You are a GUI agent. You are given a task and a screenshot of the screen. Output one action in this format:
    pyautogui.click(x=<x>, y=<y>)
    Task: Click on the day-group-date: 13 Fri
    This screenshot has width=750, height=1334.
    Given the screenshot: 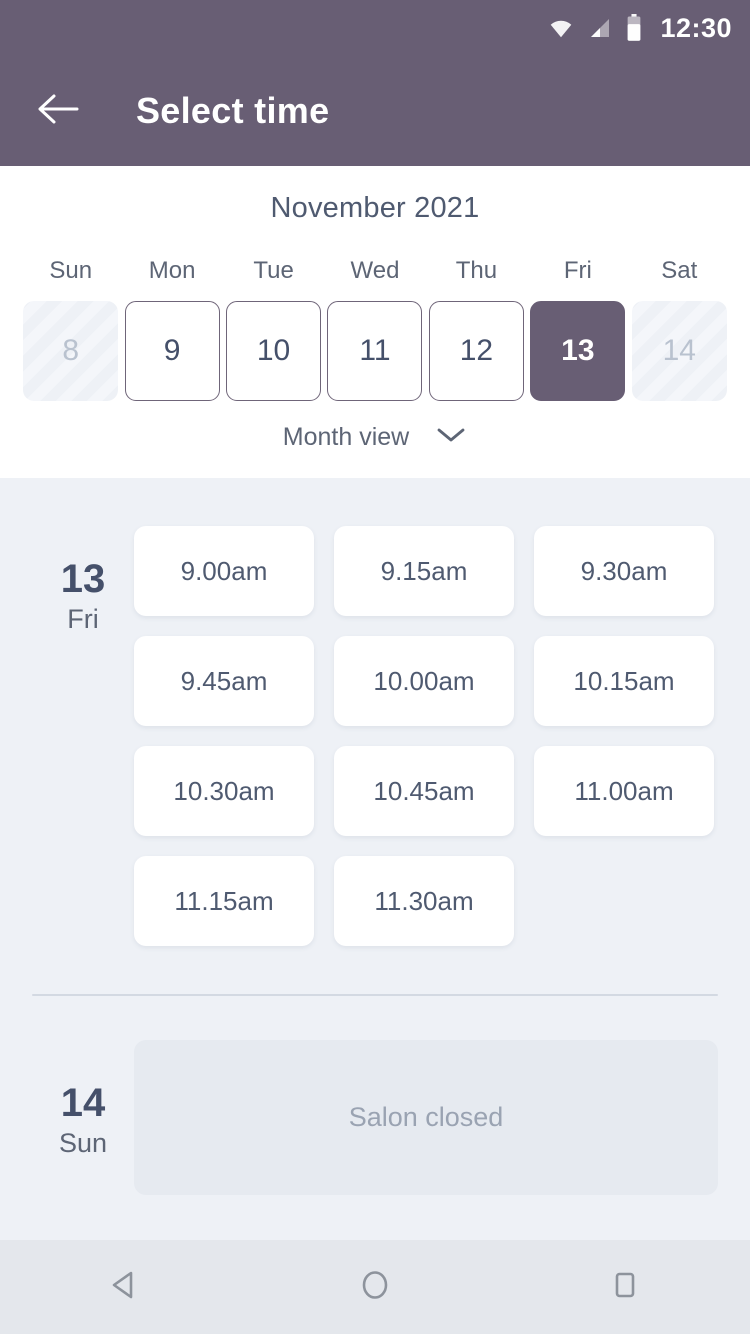 What is the action you would take?
    pyautogui.click(x=83, y=731)
    